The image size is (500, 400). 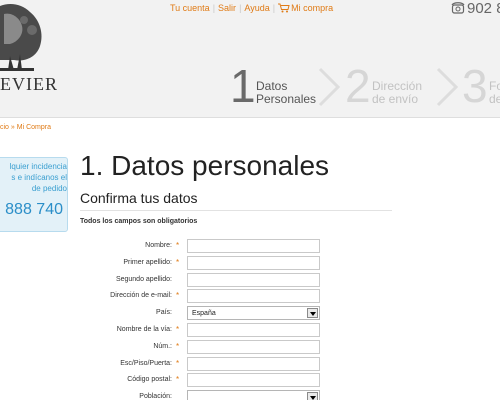 What do you see at coordinates (256, 8) in the screenshot?
I see `help-link: Ayuda` at bounding box center [256, 8].